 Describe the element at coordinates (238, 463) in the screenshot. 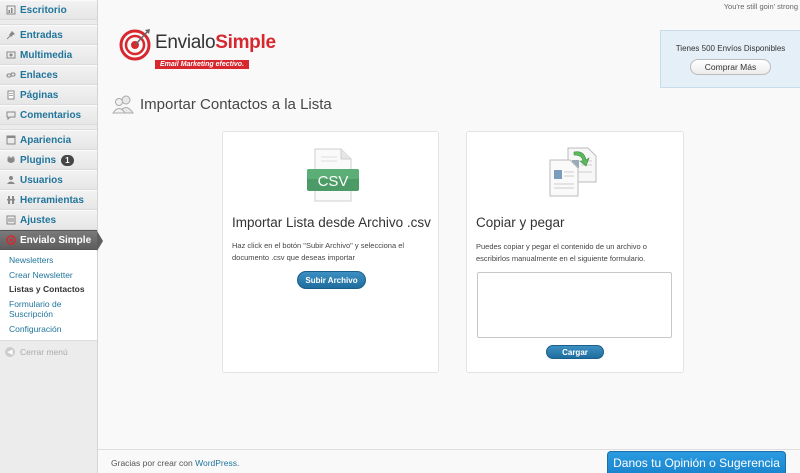

I see `footer-period: .` at that location.